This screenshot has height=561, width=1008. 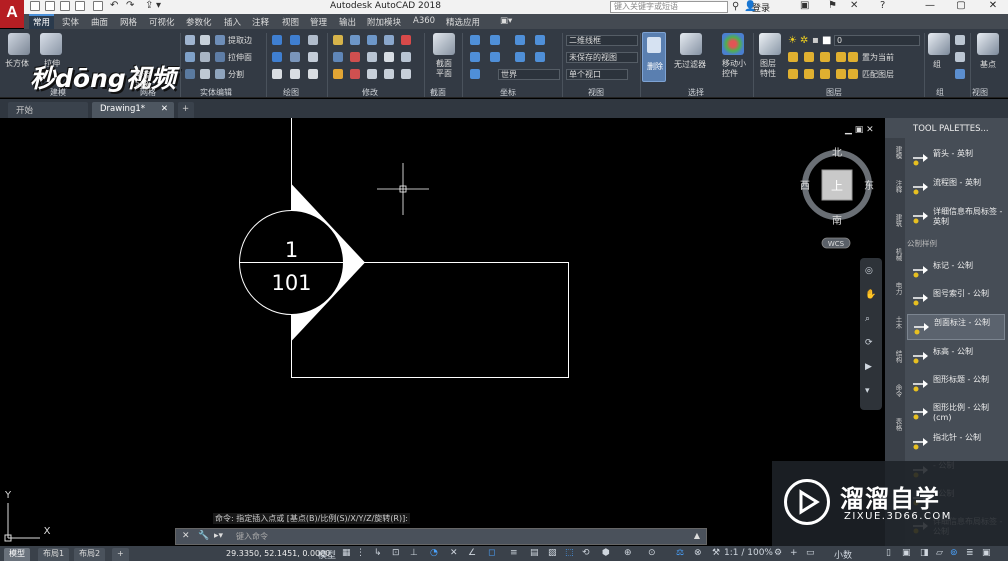 What do you see at coordinates (939, 553) in the screenshot?
I see `hardware-acceleration-icon: ▱` at bounding box center [939, 553].